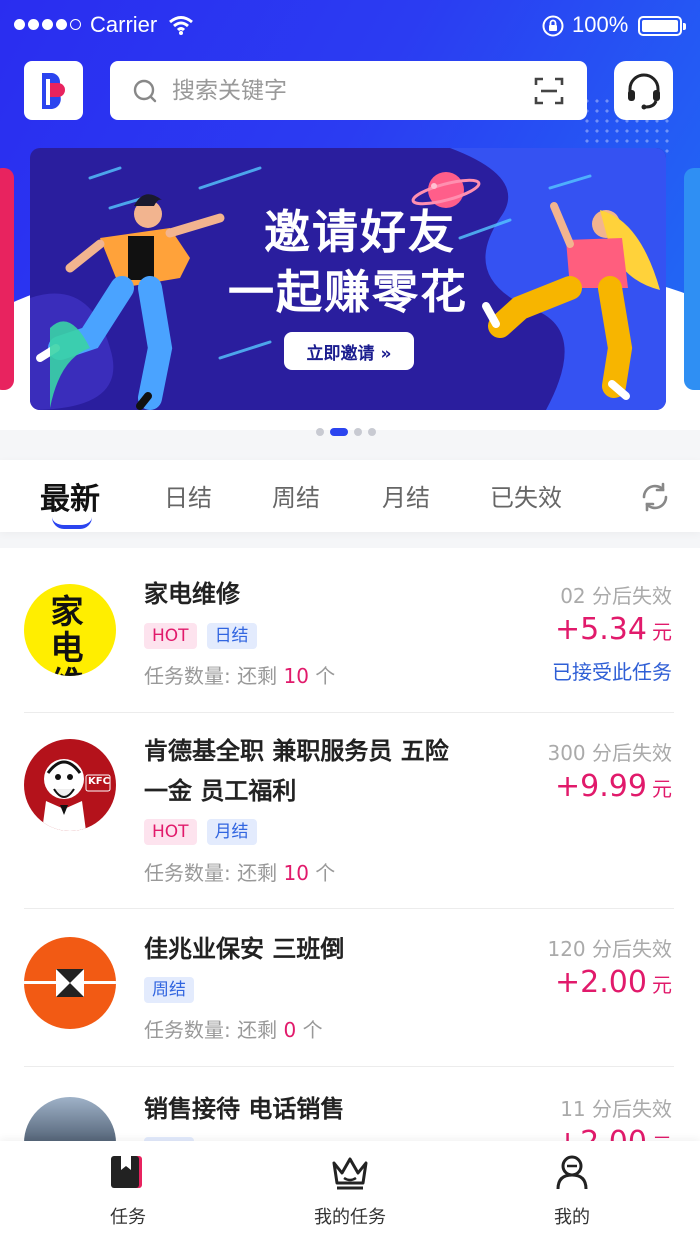 The height and width of the screenshot is (1244, 700). I want to click on carousel-indicator, so click(346, 432).